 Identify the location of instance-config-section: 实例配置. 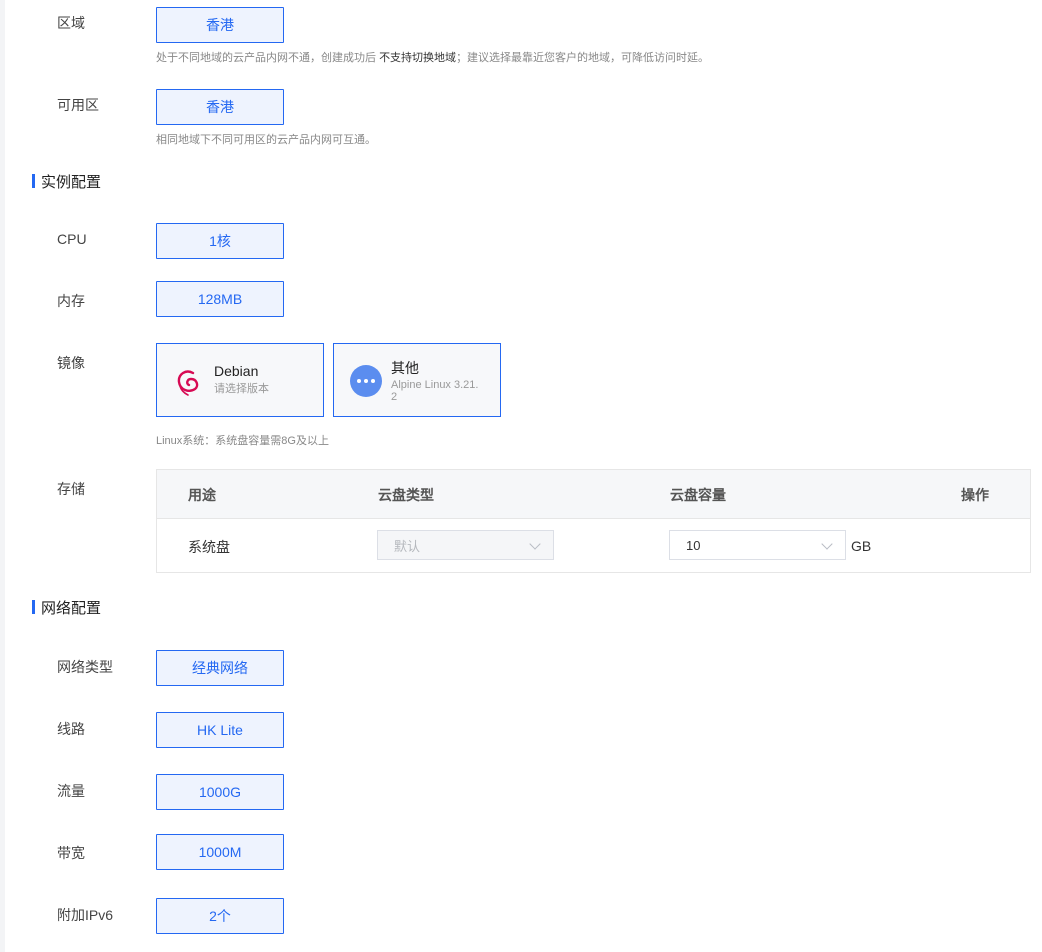
(67, 181).